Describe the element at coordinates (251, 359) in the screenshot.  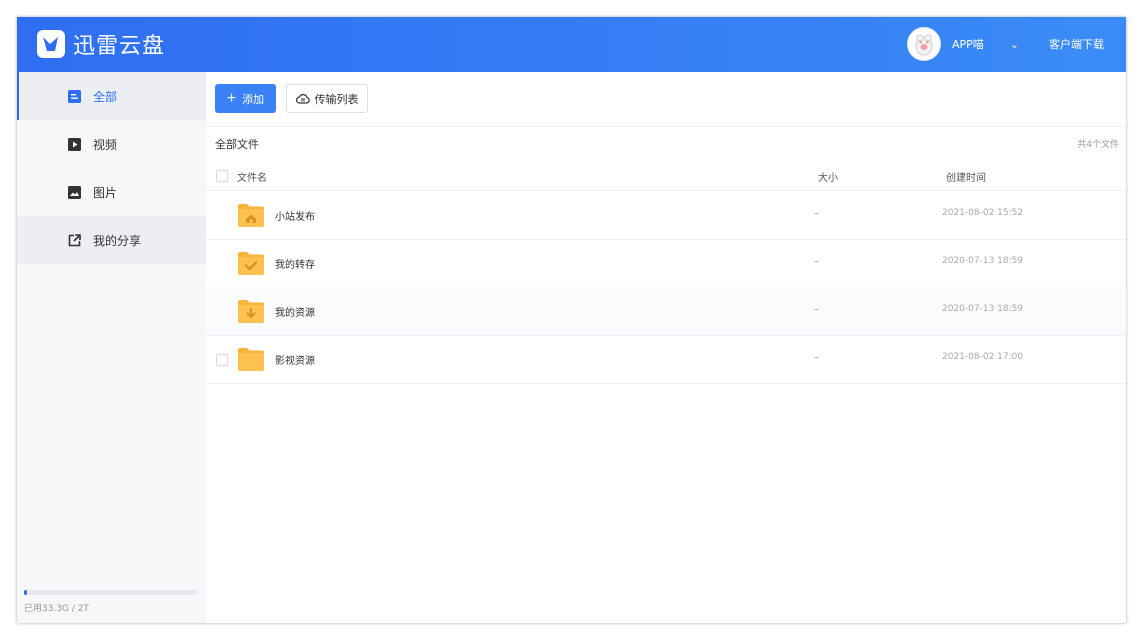
I see `folder-icon` at that location.